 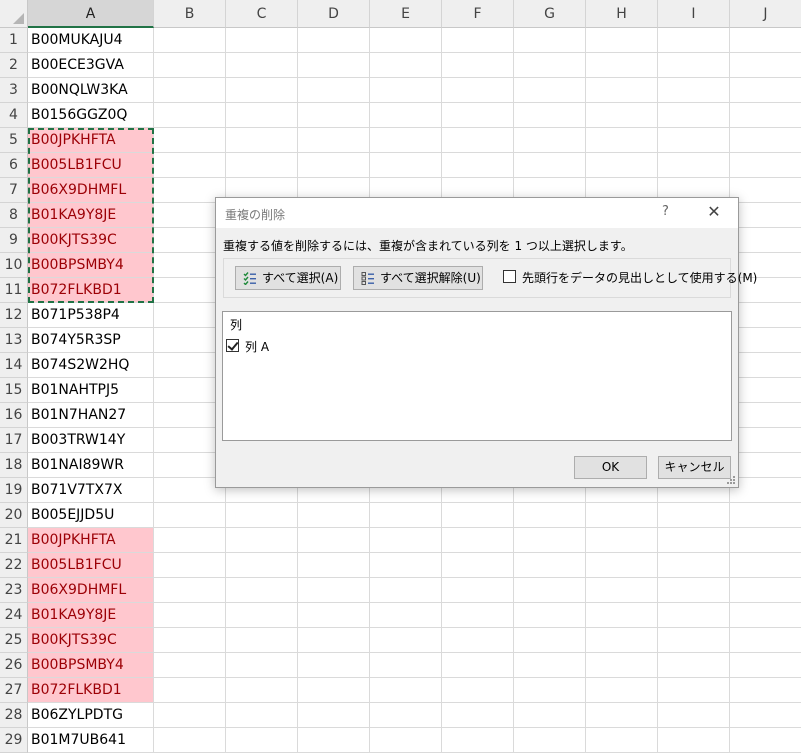 I want to click on row-header: 25, so click(x=14, y=640).